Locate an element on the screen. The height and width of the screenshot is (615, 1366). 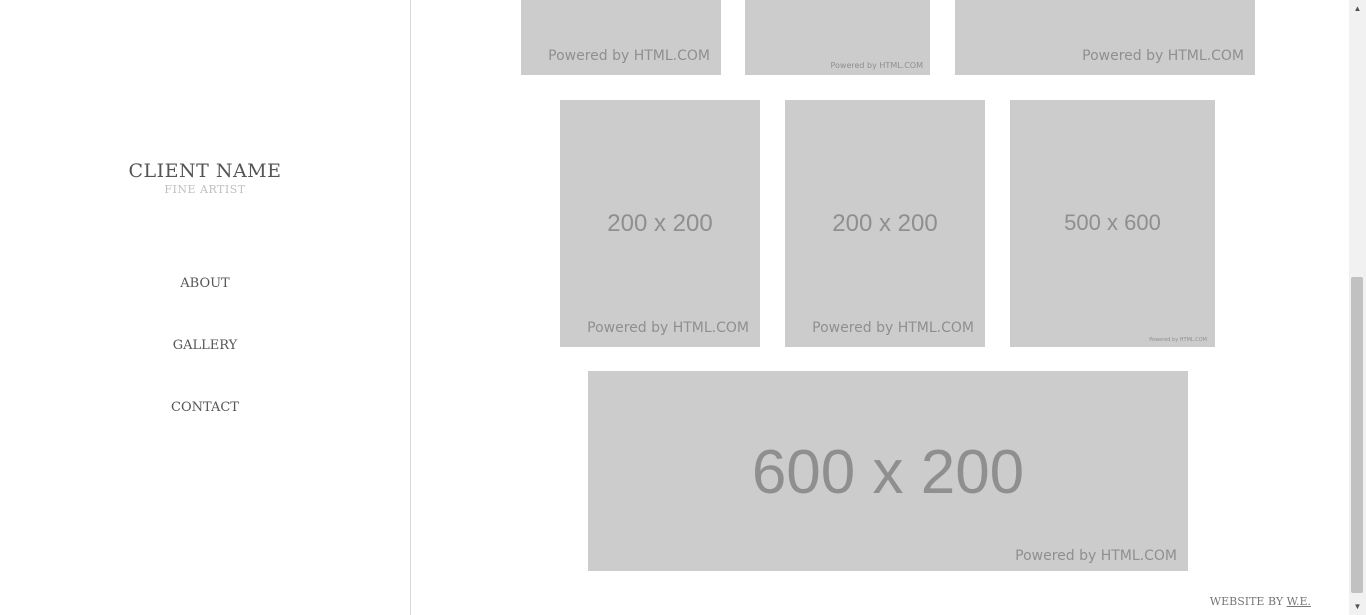
scrollbar: ▲ ▼ is located at coordinates (1357, 307).